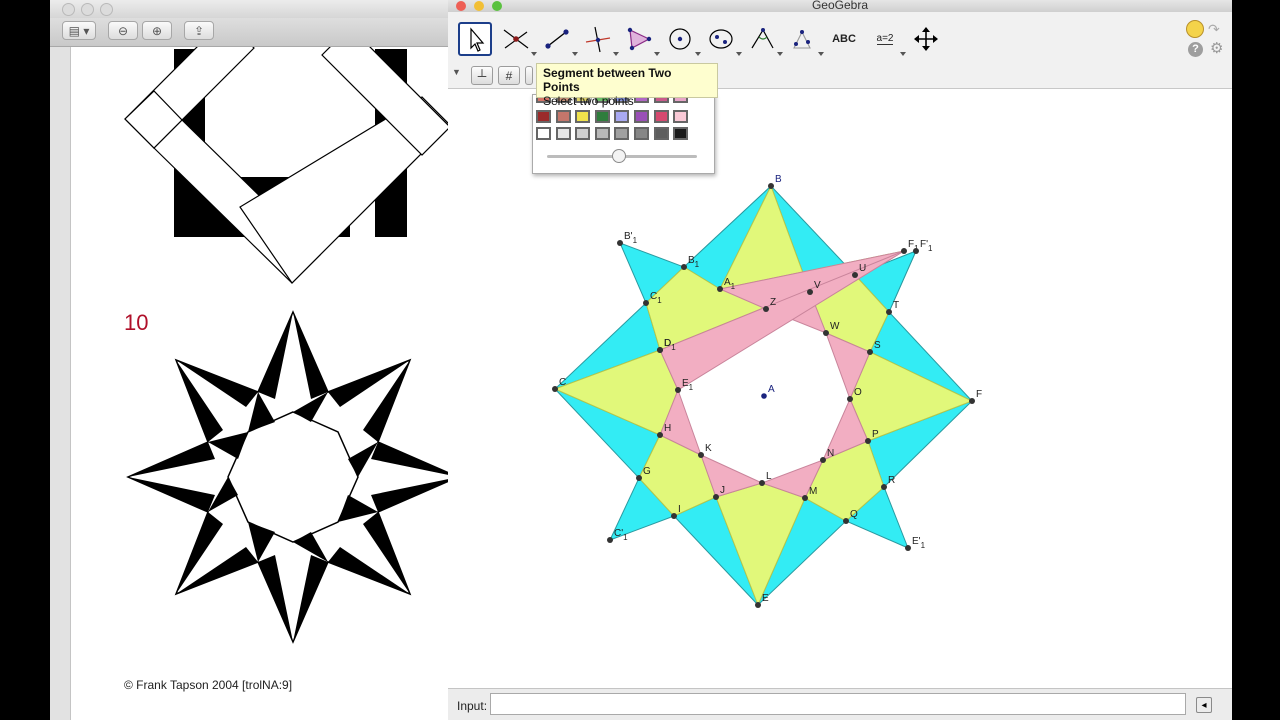 The image size is (1280, 720). I want to click on redo-icon: ↷, so click(1217, 29).